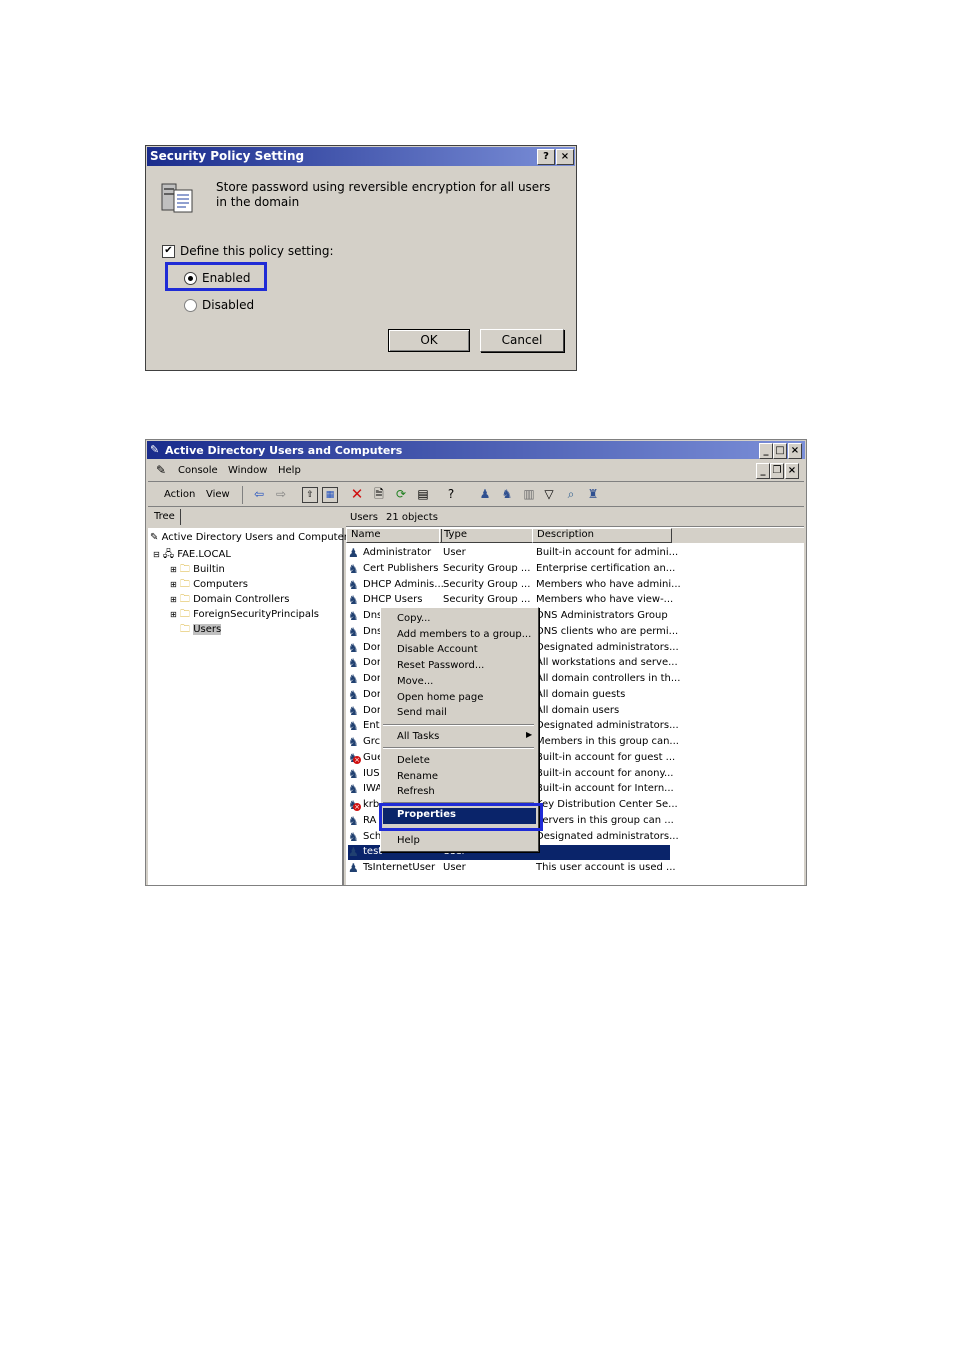 The width and height of the screenshot is (954, 1348). What do you see at coordinates (310, 495) in the screenshot?
I see `up-folder-icon: ⇧` at bounding box center [310, 495].